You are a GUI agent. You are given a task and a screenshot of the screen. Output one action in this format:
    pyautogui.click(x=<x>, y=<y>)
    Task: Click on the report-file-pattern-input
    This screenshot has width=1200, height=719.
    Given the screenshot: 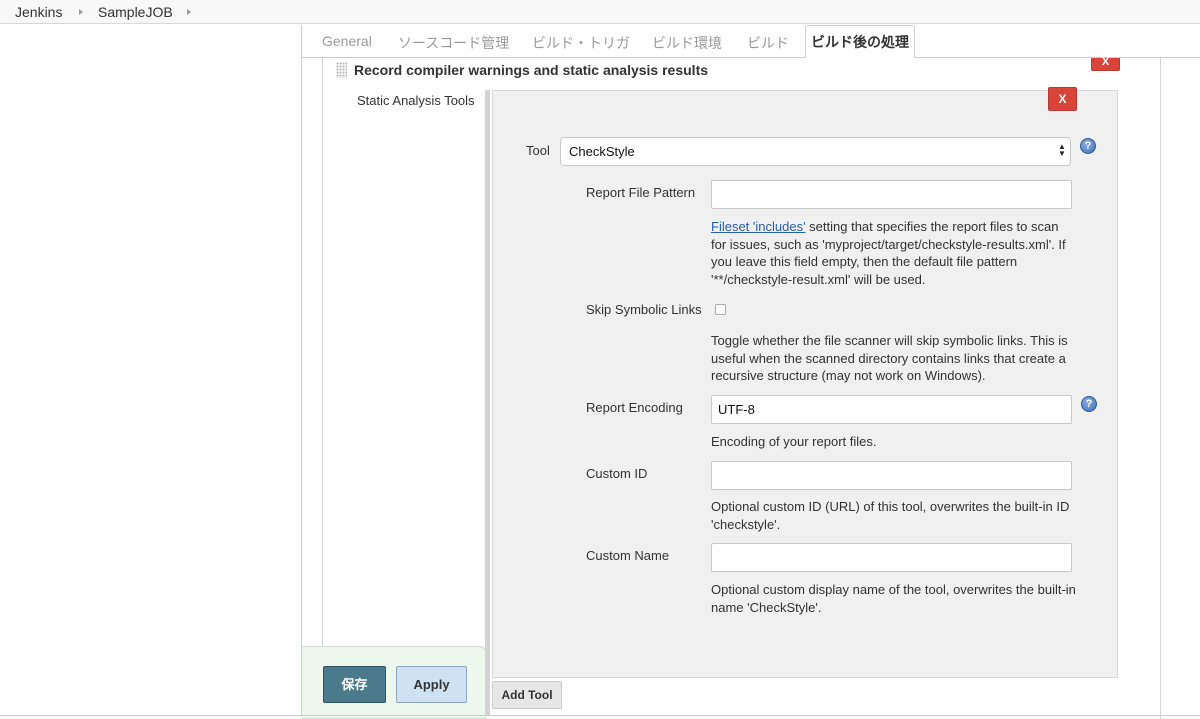 What is the action you would take?
    pyautogui.click(x=891, y=194)
    